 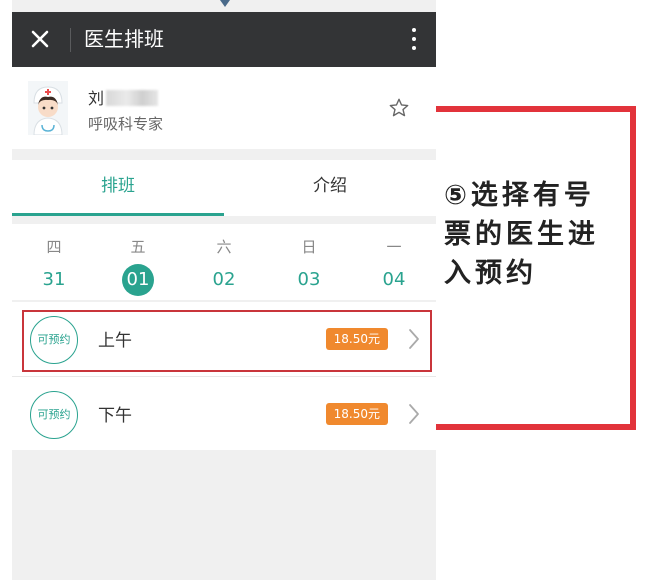 I want to click on doctor-department: 呼吸科专家, so click(x=126, y=124).